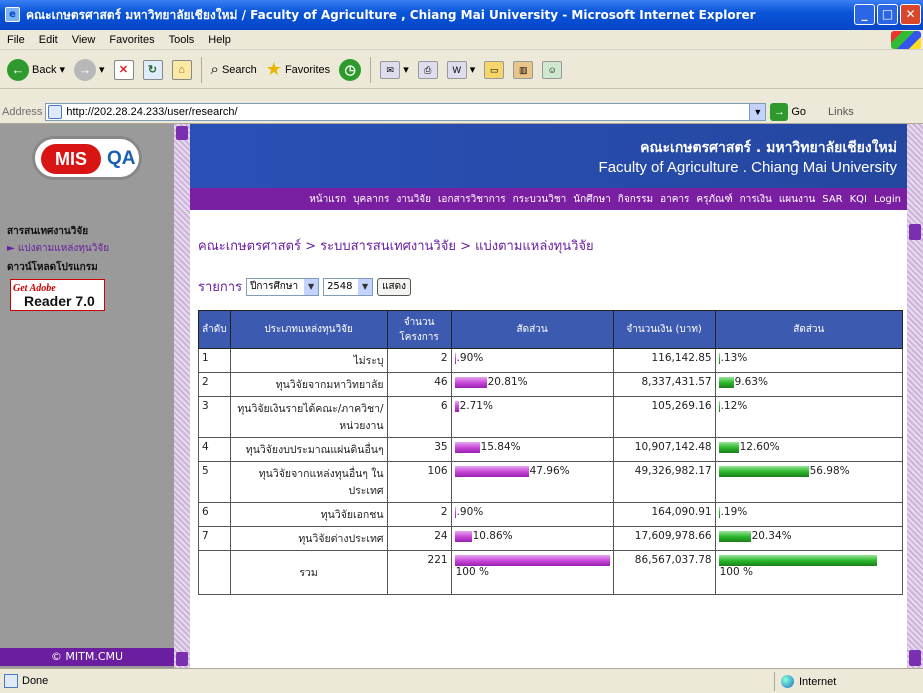 The height and width of the screenshot is (693, 923). I want to click on amount-share-label: .12%, so click(734, 406).